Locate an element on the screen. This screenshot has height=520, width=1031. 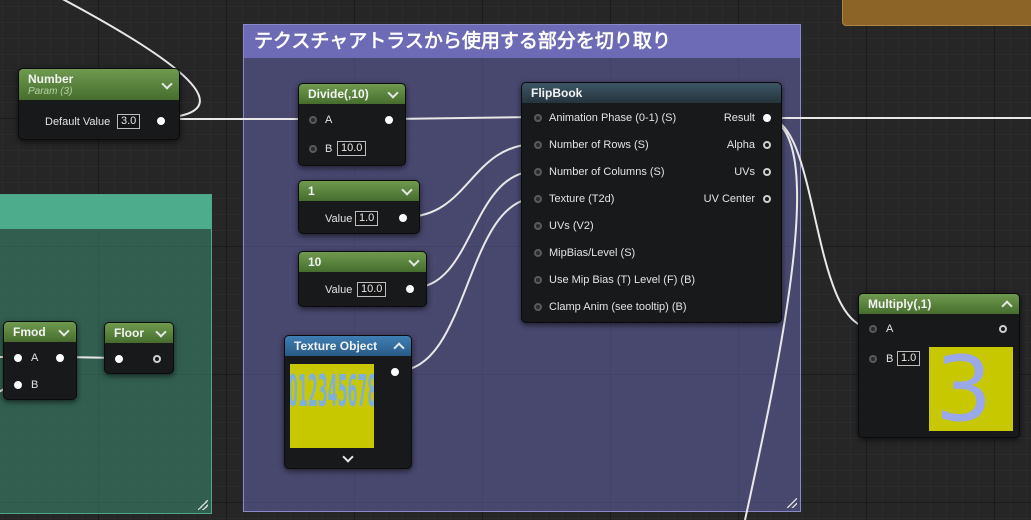
node-header: 1 is located at coordinates (359, 191).